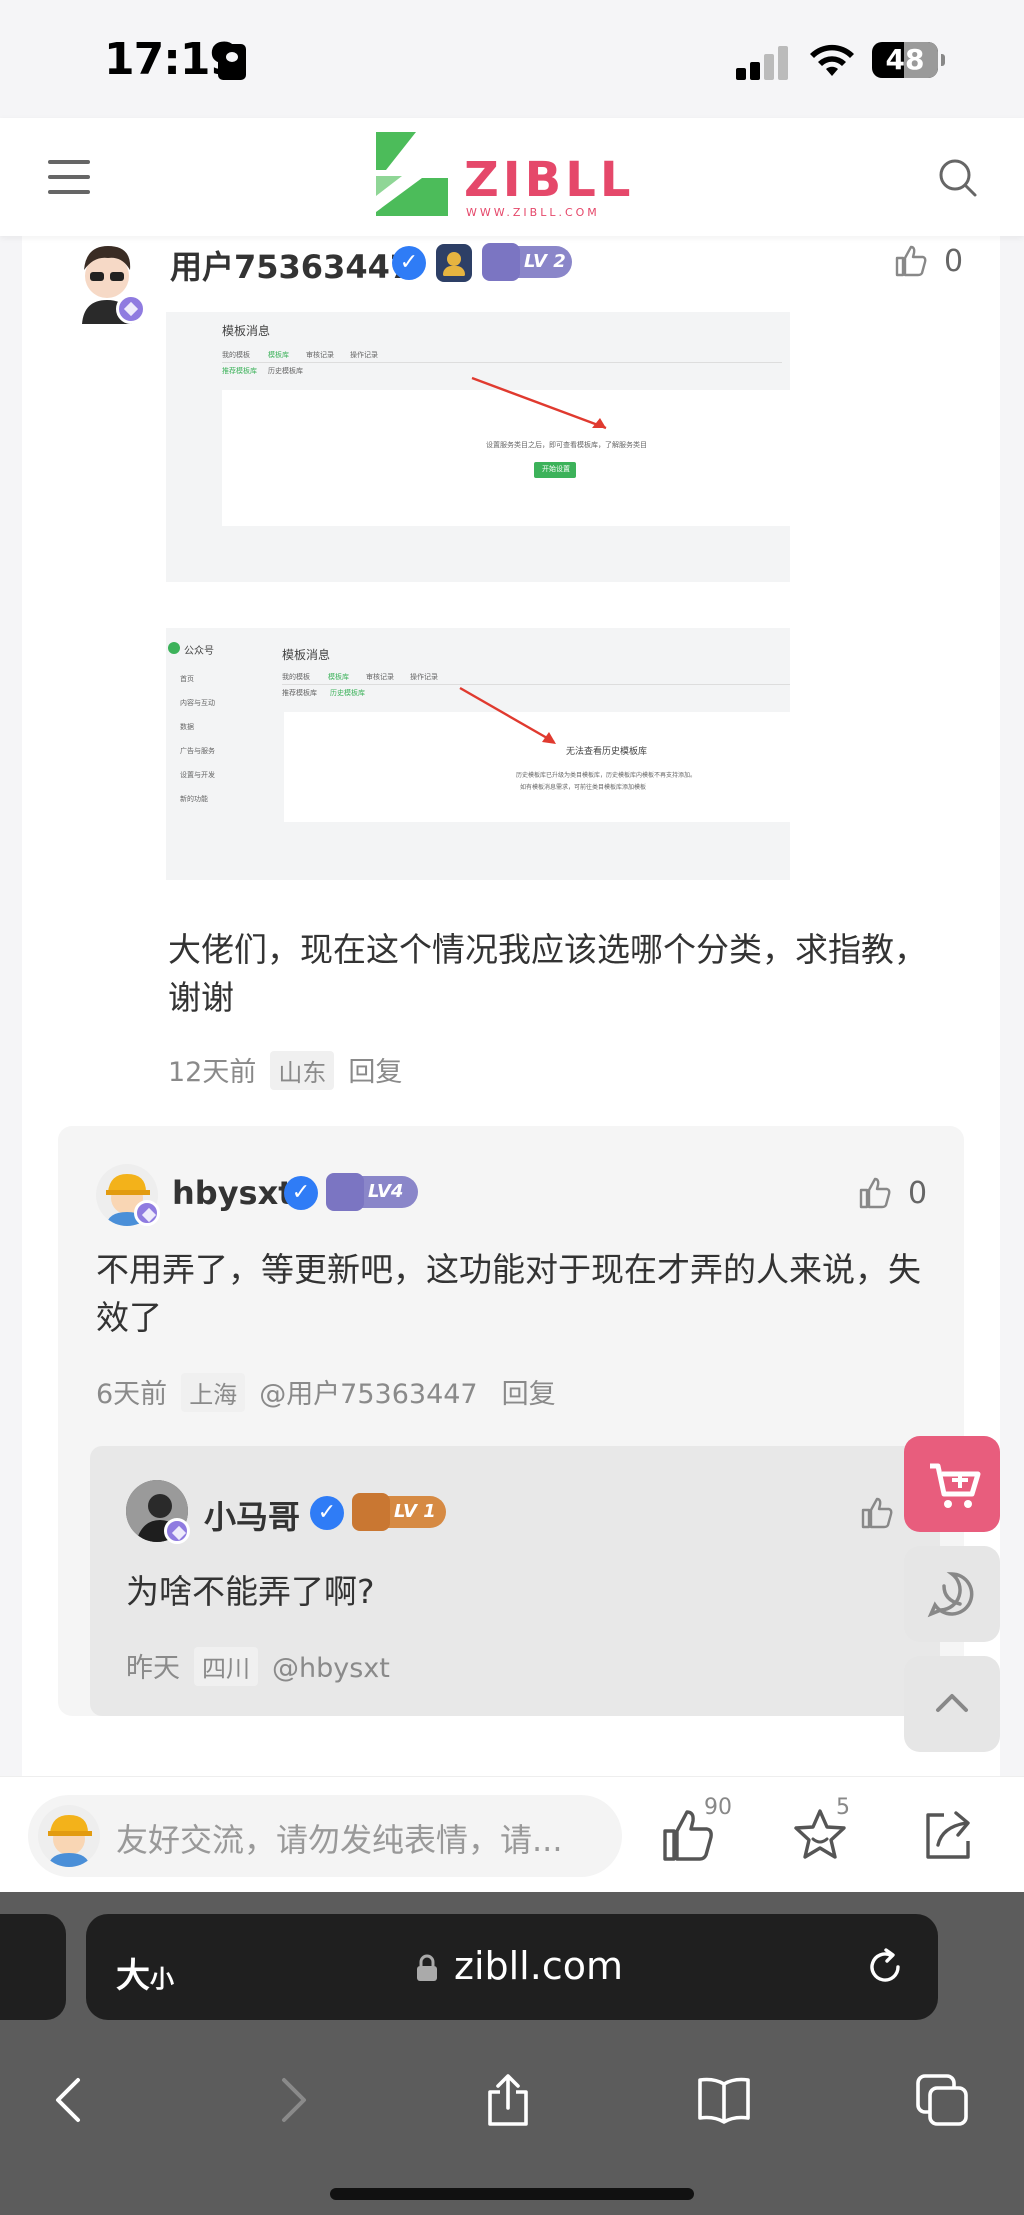 The width and height of the screenshot is (1024, 2215). I want to click on search-icon, so click(958, 178).